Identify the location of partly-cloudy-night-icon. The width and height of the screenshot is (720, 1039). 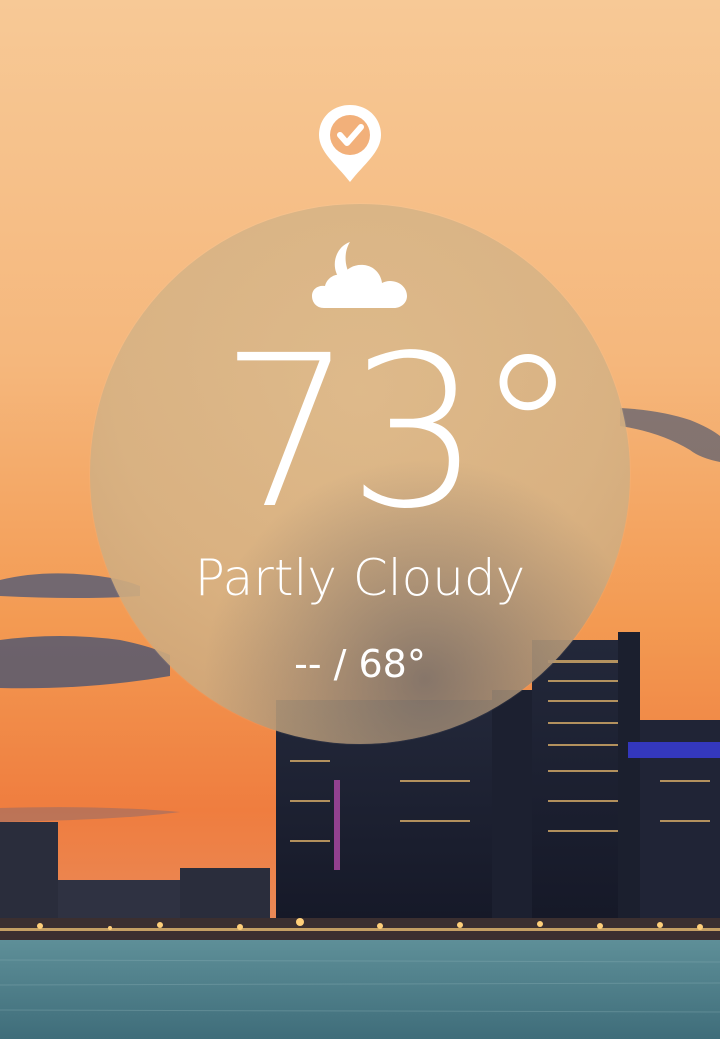
(359, 275).